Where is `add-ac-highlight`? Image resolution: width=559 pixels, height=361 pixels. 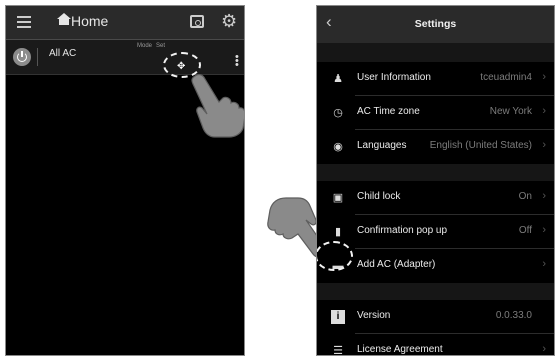 add-ac-highlight is located at coordinates (335, 256).